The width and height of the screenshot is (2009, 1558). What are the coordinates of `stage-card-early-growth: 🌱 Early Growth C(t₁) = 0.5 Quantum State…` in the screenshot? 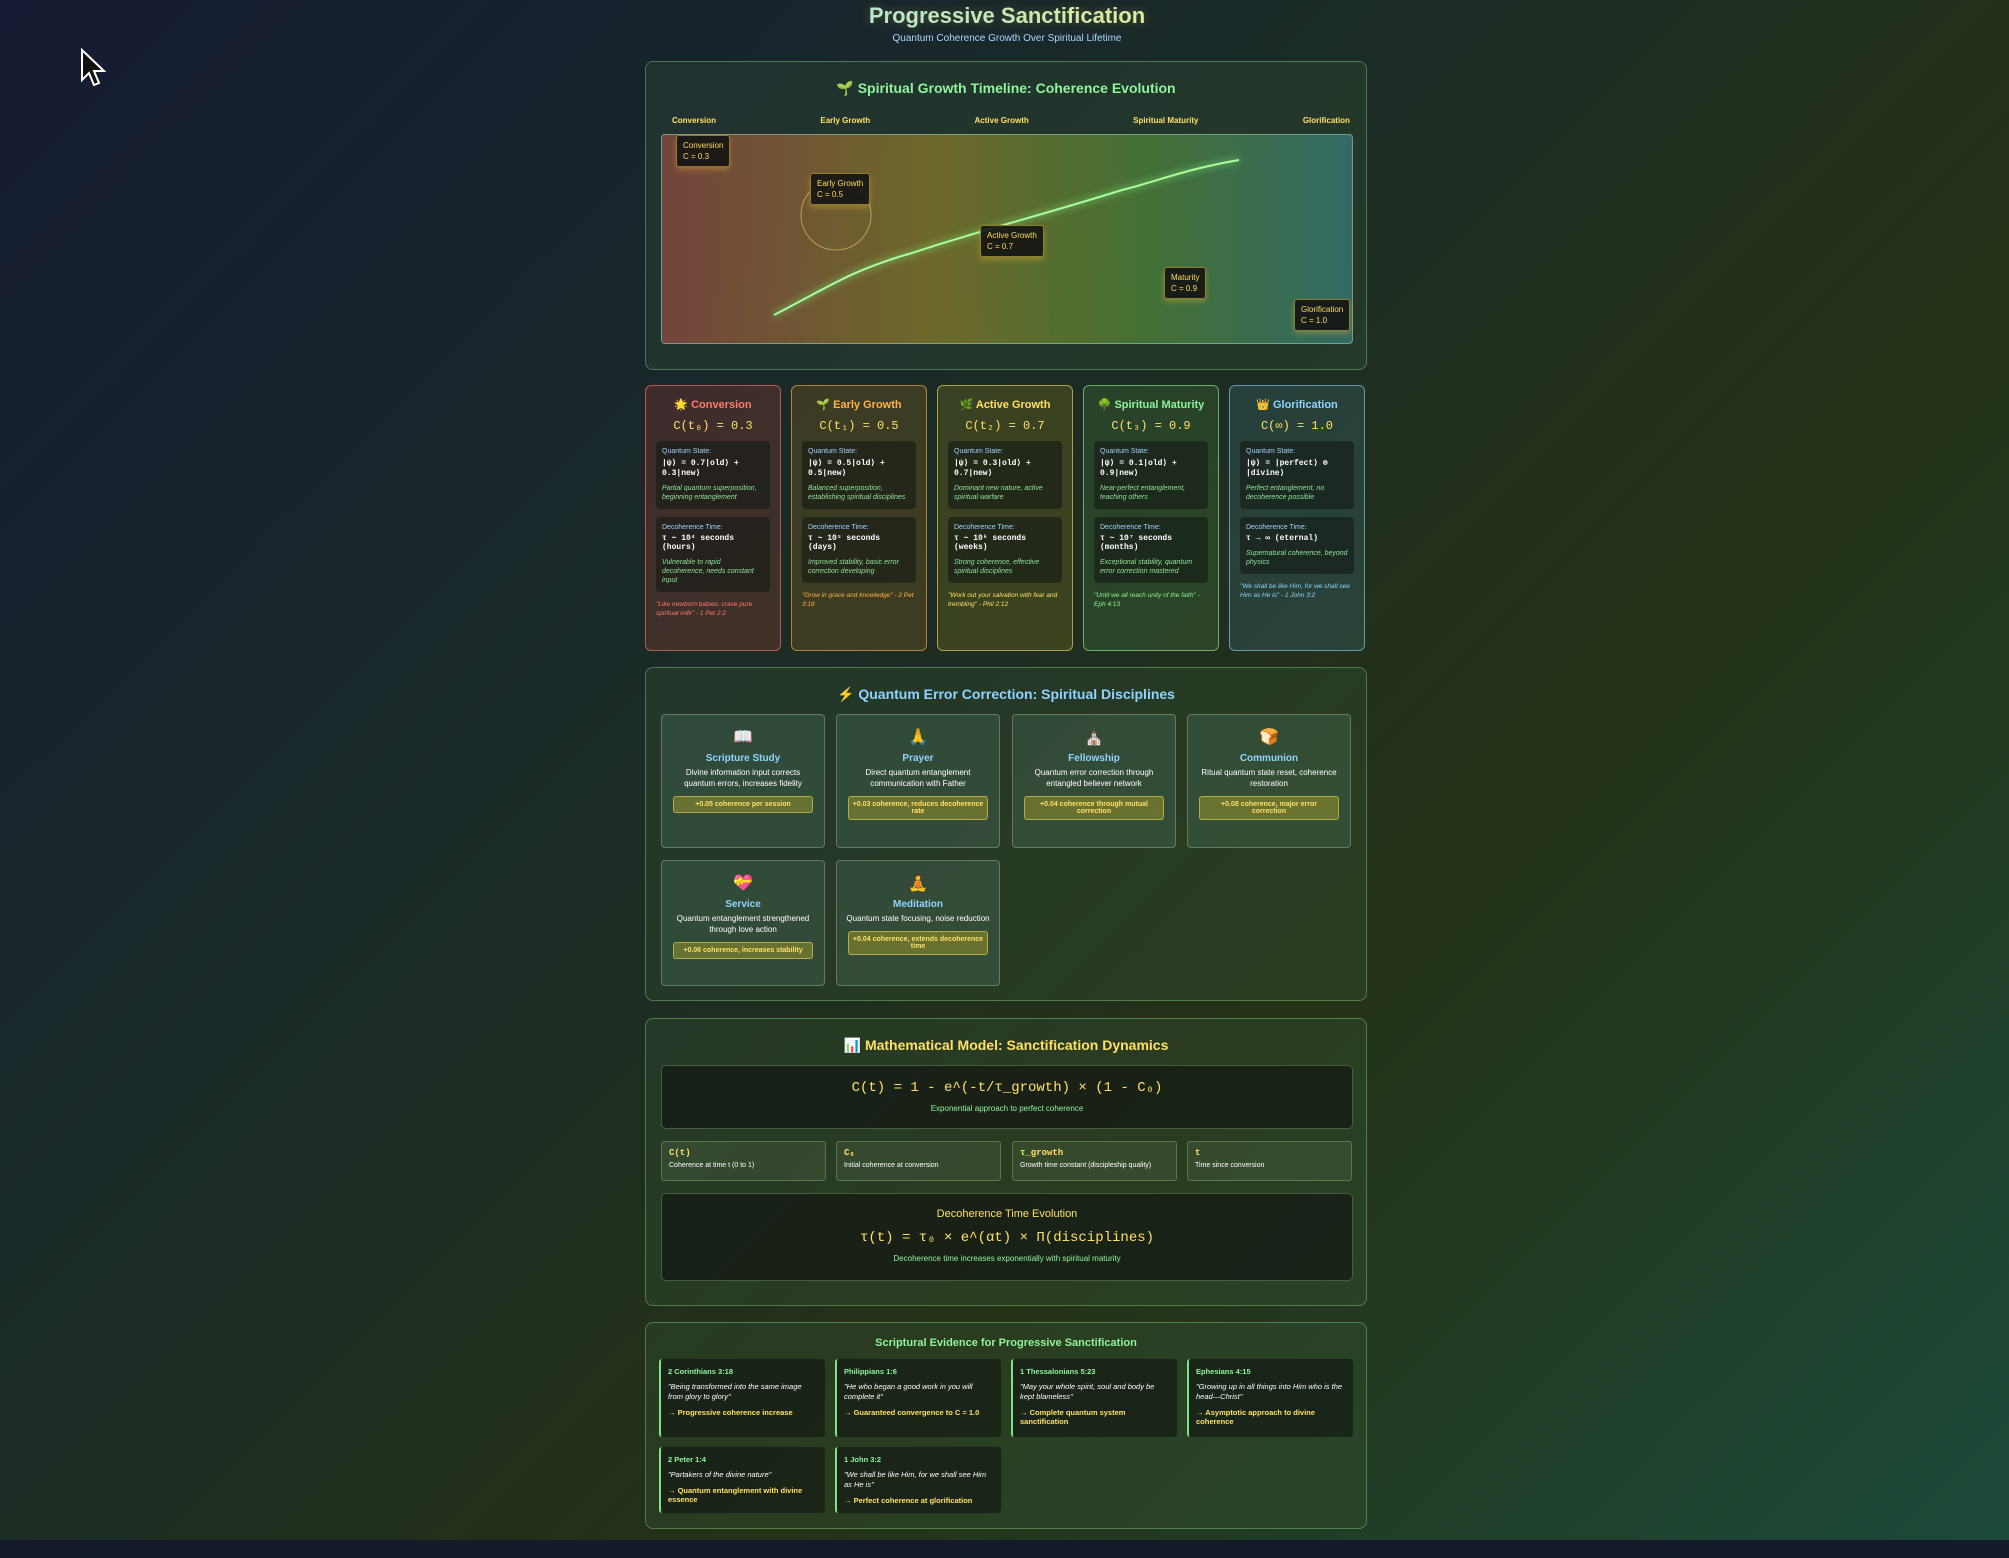 It's located at (859, 518).